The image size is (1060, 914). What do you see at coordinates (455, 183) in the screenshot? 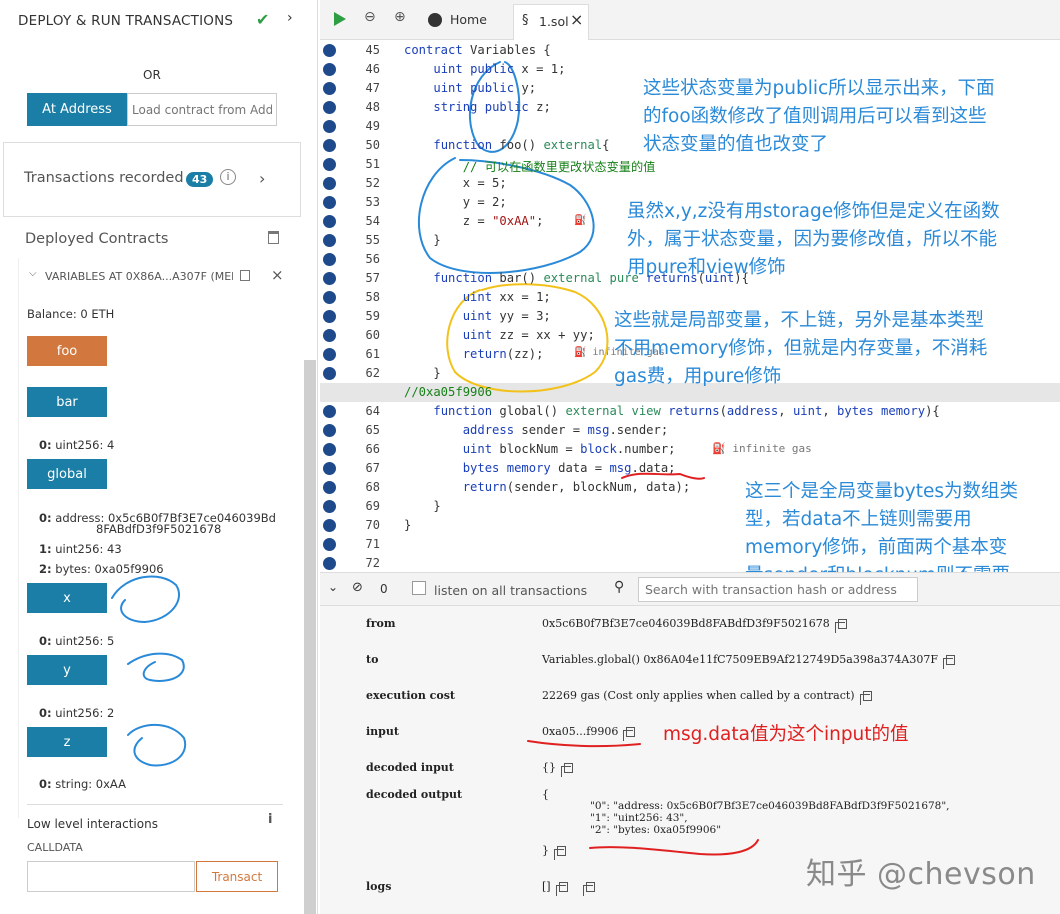
I see `code-line: x = 5;` at bounding box center [455, 183].